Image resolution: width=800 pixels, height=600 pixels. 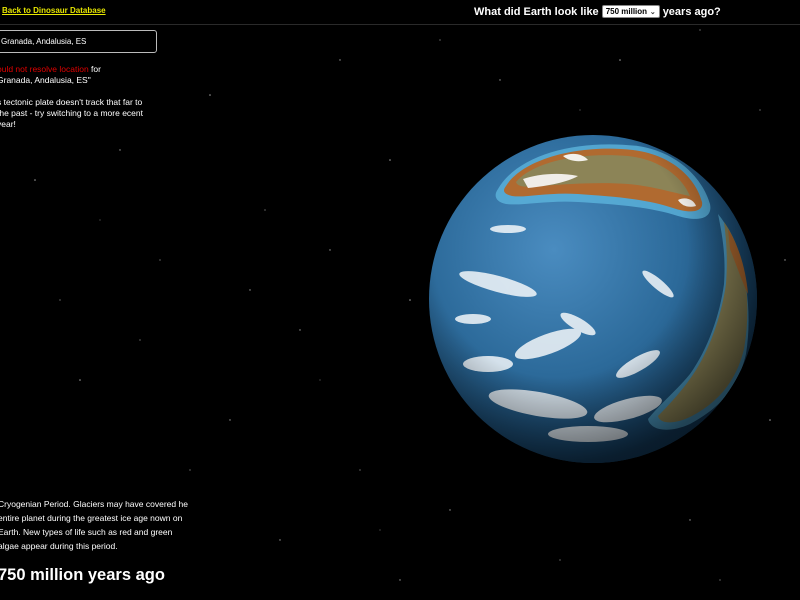 What do you see at coordinates (536, 11) in the screenshot?
I see `question-prefix: What did Earth look like` at bounding box center [536, 11].